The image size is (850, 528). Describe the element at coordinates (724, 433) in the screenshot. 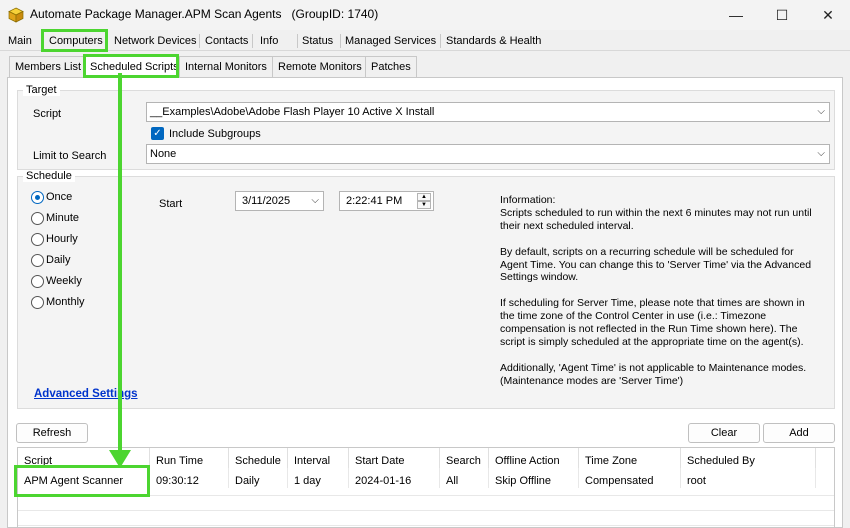

I see `clear-button: Clear` at that location.